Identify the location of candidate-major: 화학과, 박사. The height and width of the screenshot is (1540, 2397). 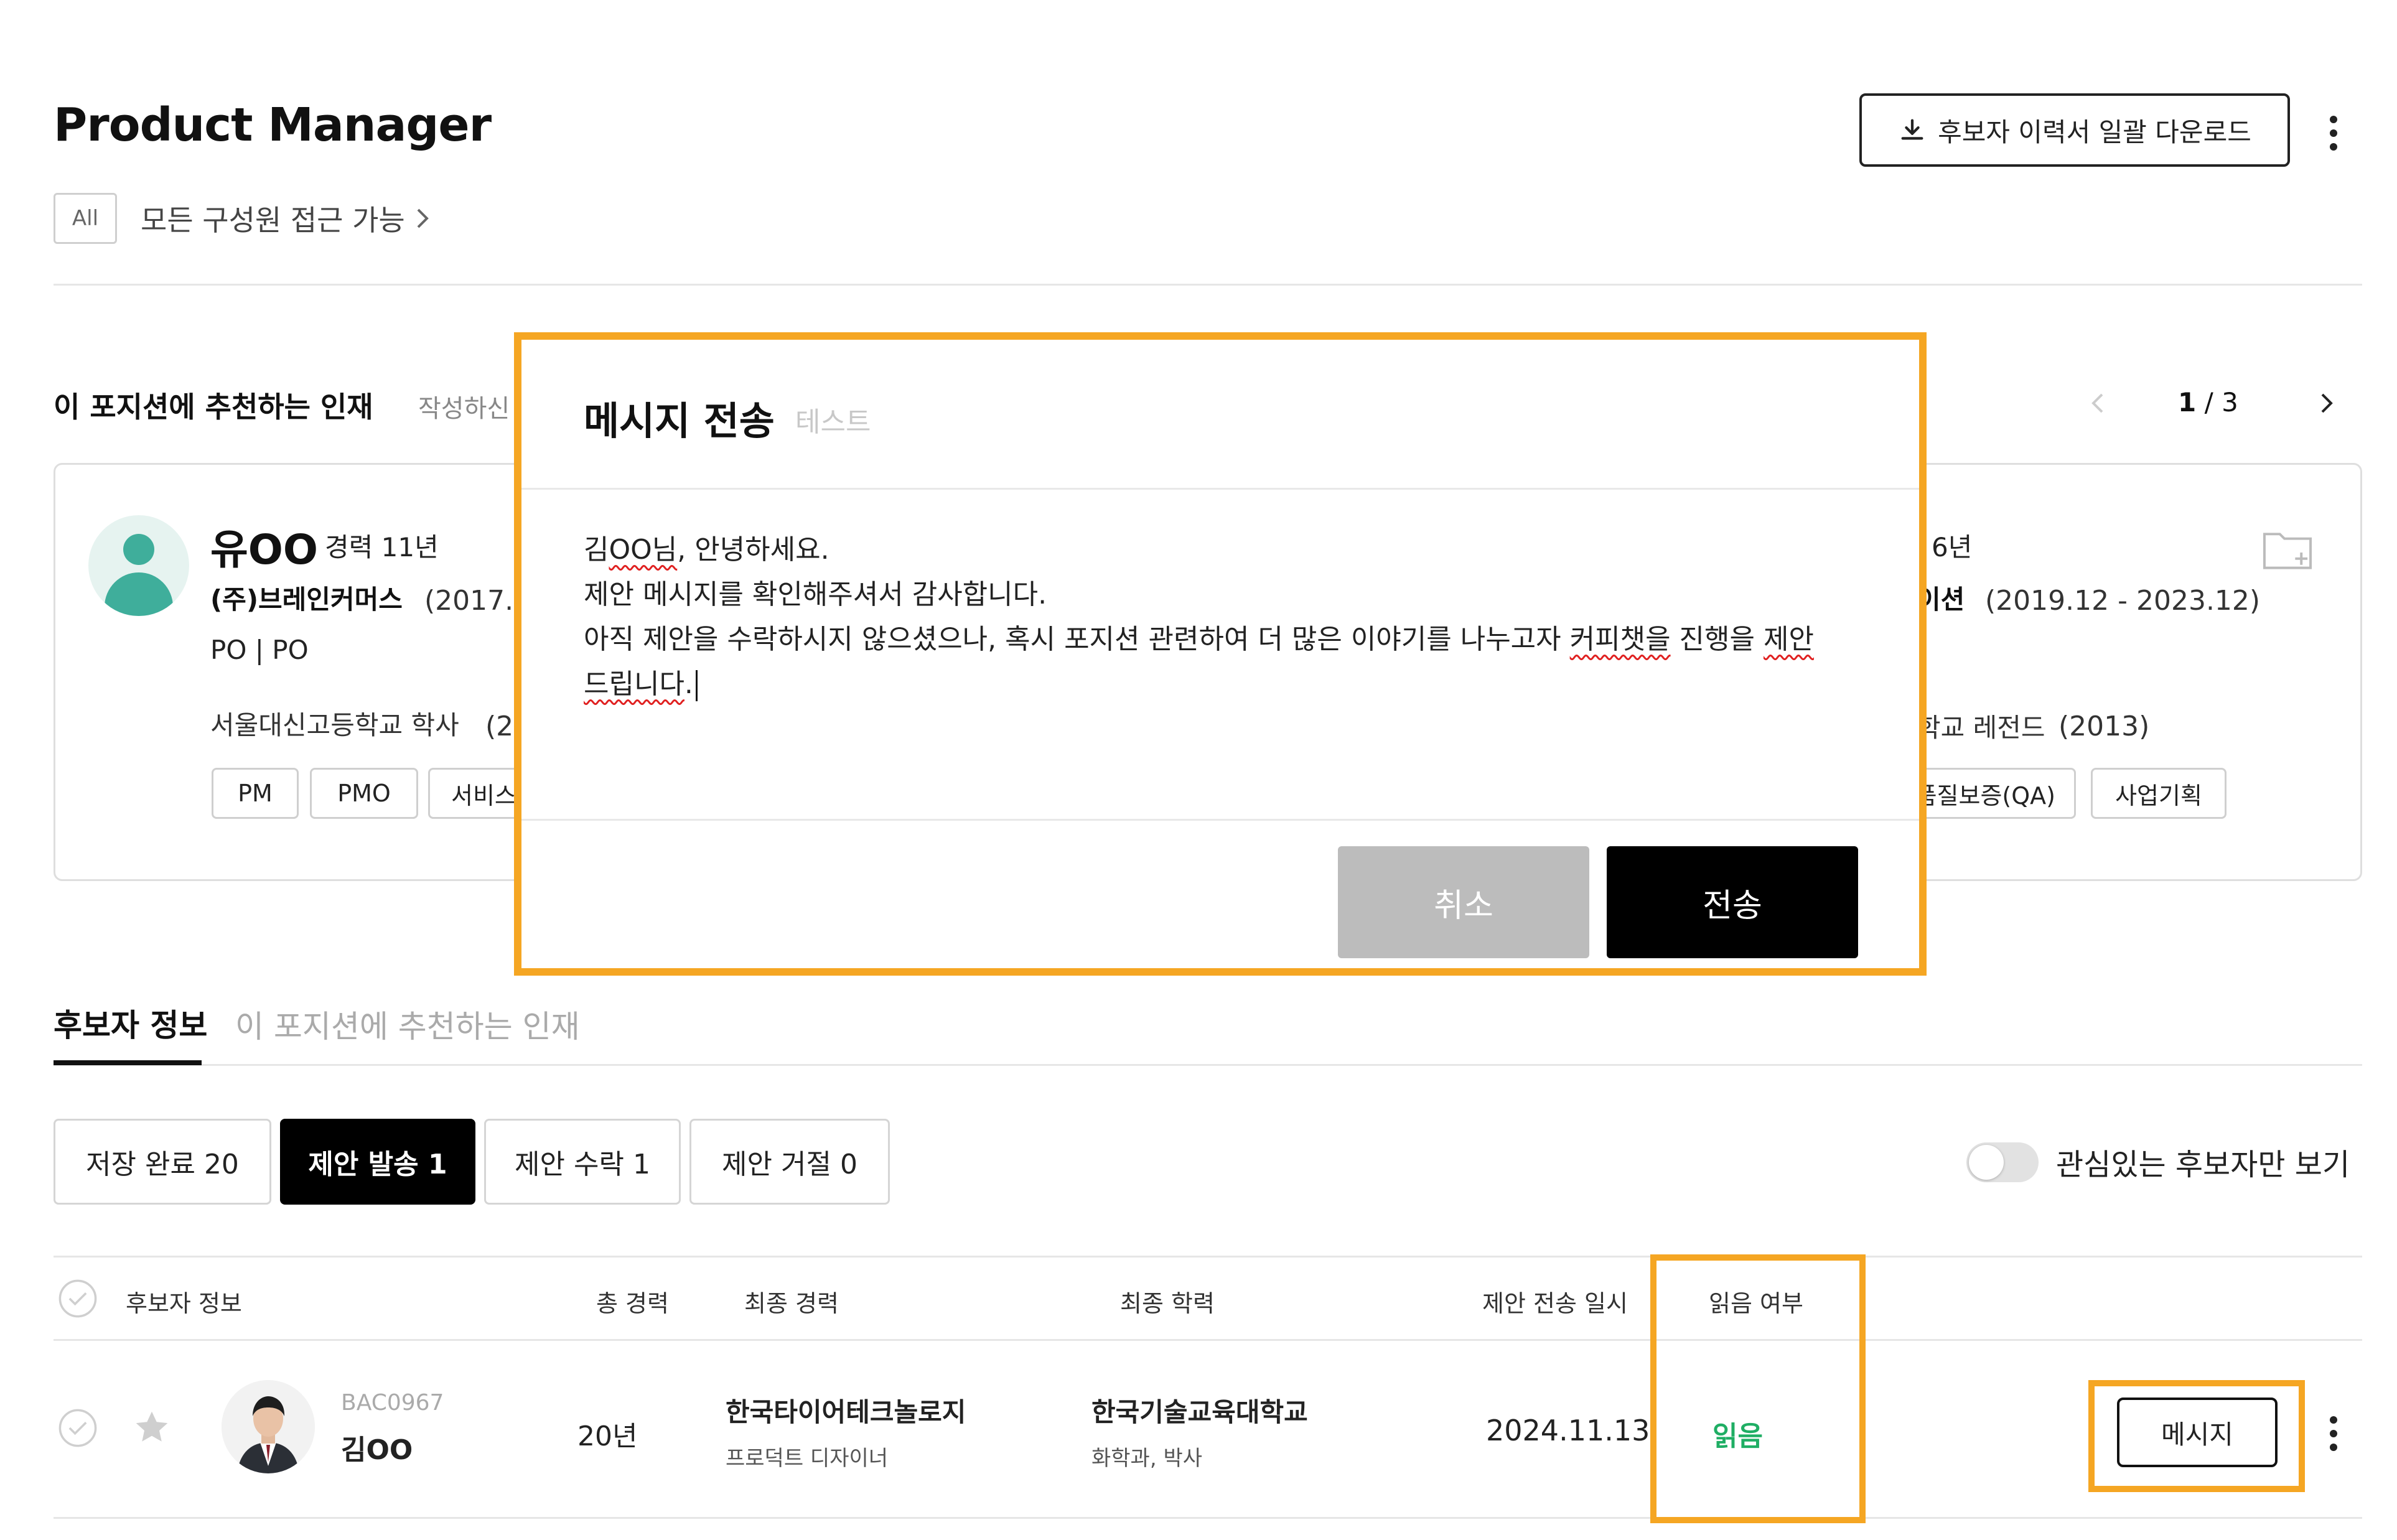
(1147, 1459).